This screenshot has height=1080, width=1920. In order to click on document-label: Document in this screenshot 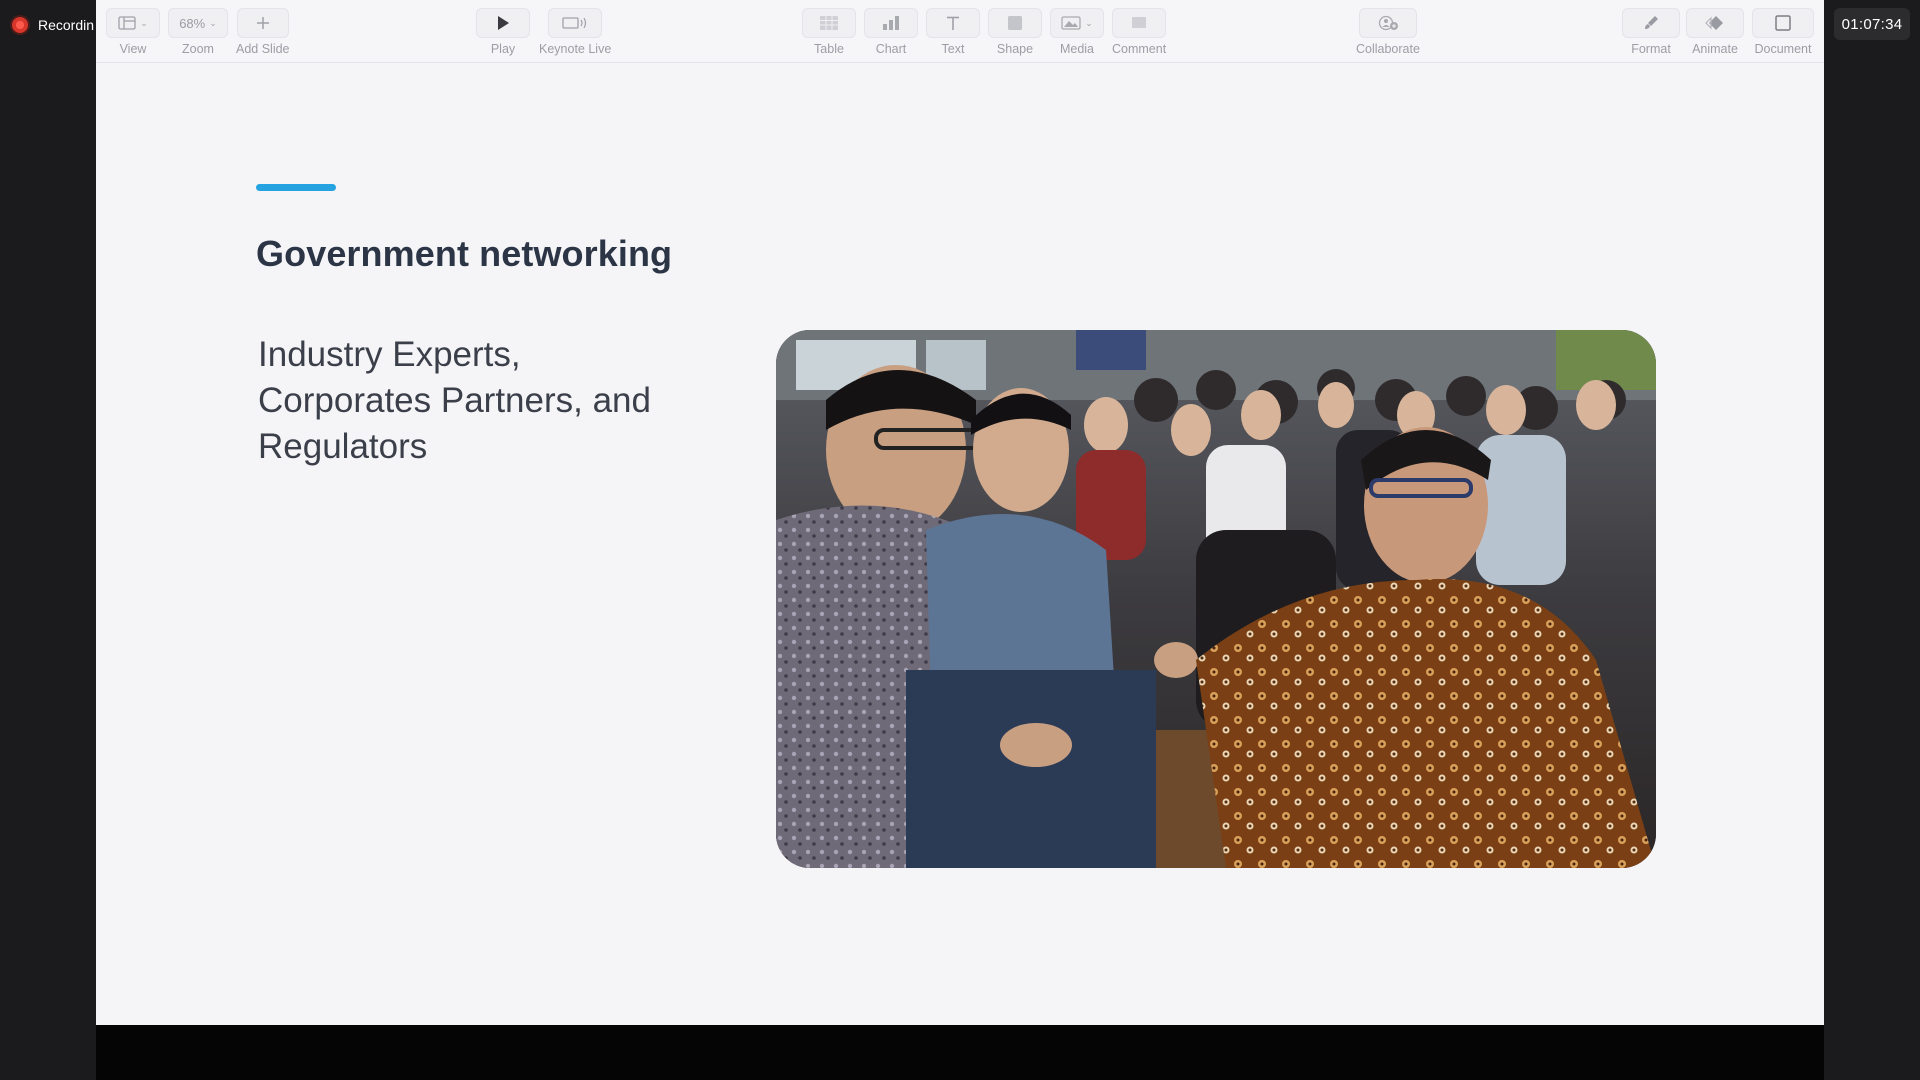, I will do `click(1783, 49)`.